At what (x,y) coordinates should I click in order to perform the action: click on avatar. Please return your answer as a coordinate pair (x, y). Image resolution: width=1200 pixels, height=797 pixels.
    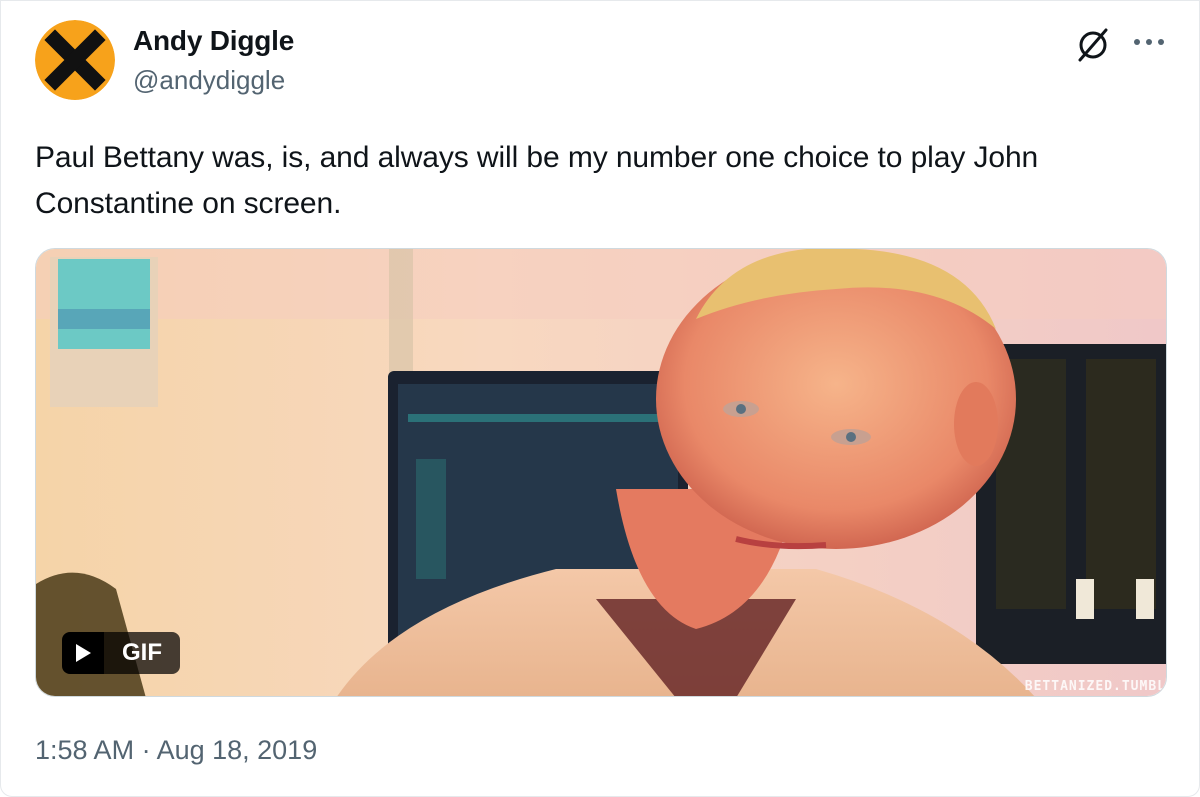
    Looking at the image, I should click on (75, 60).